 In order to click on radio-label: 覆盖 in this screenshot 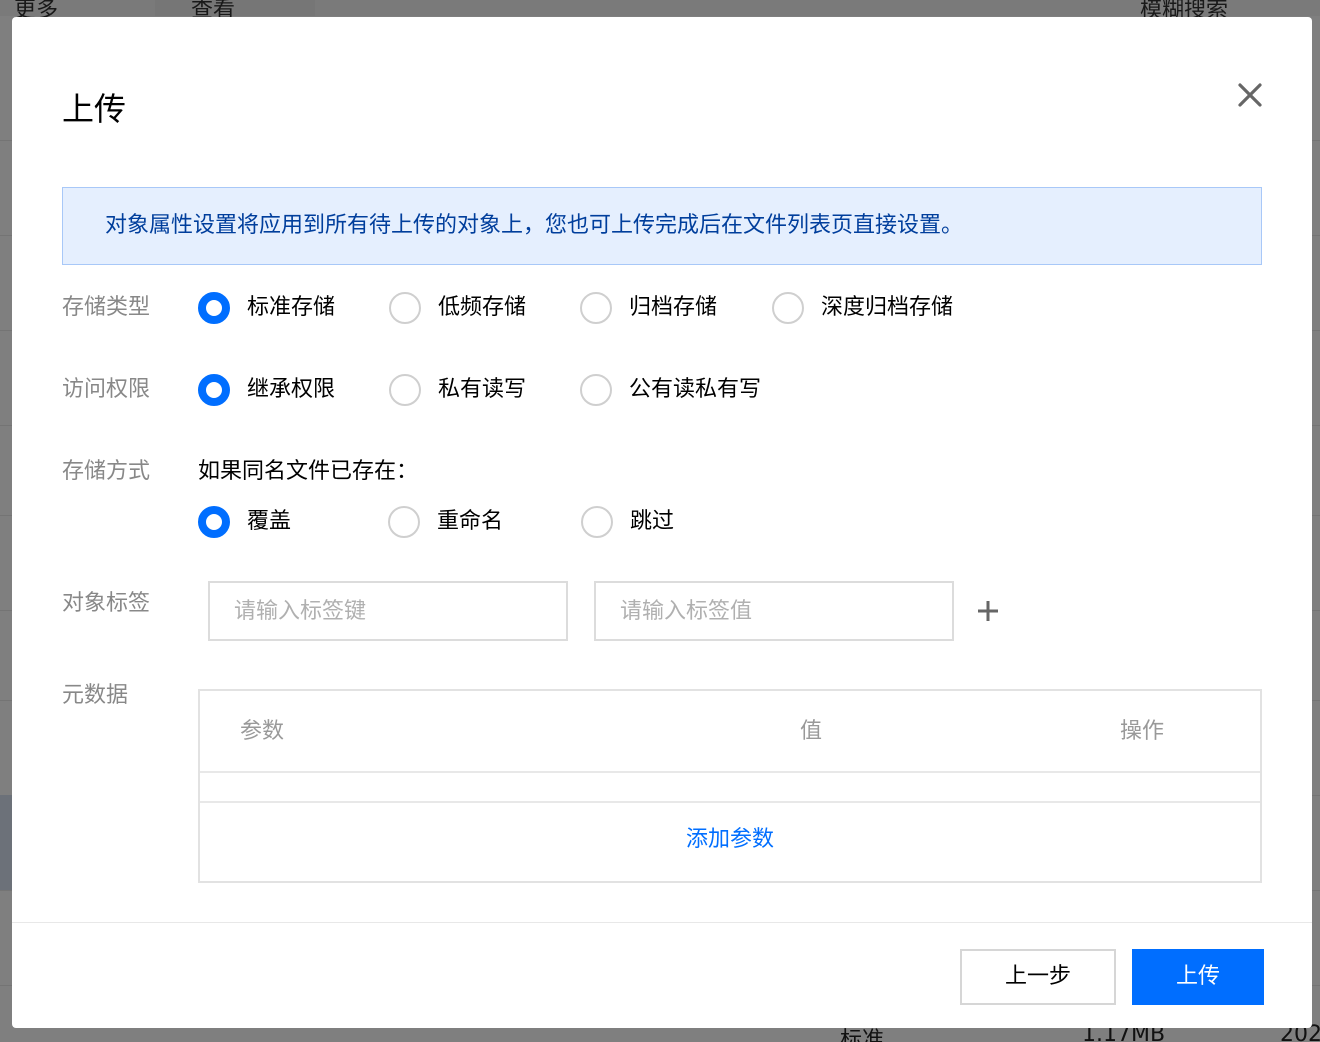, I will do `click(269, 521)`.